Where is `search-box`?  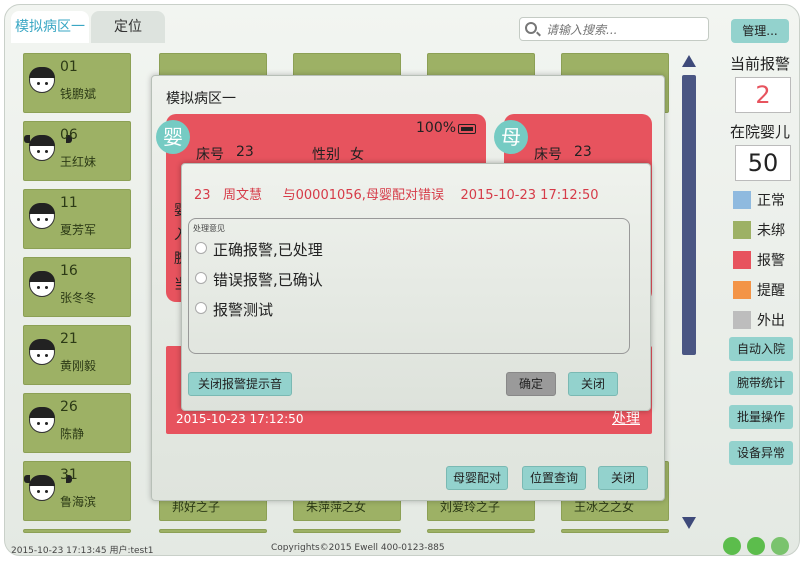
search-box is located at coordinates (614, 29).